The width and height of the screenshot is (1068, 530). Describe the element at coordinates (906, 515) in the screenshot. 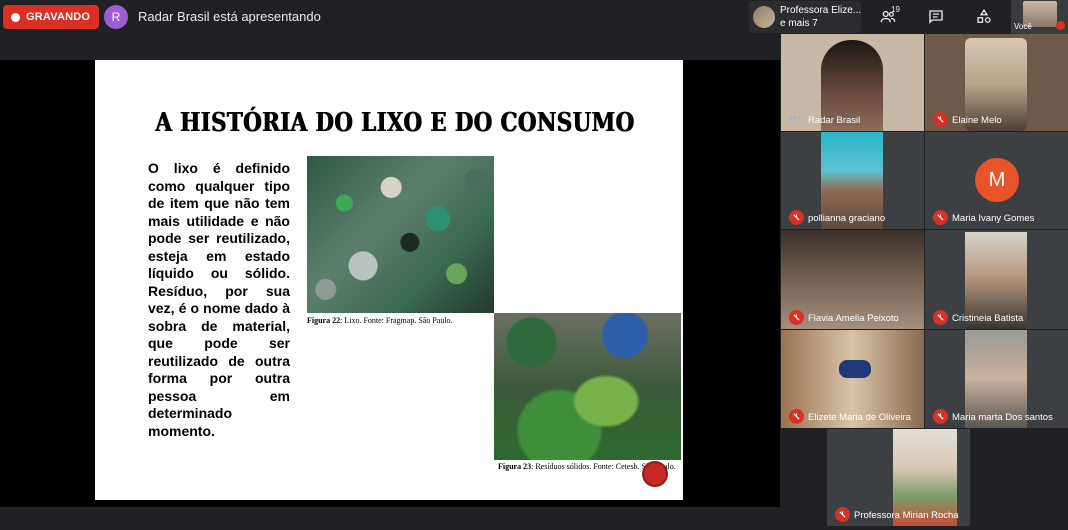

I see `participant-name: Professora Mirian Rocha` at that location.